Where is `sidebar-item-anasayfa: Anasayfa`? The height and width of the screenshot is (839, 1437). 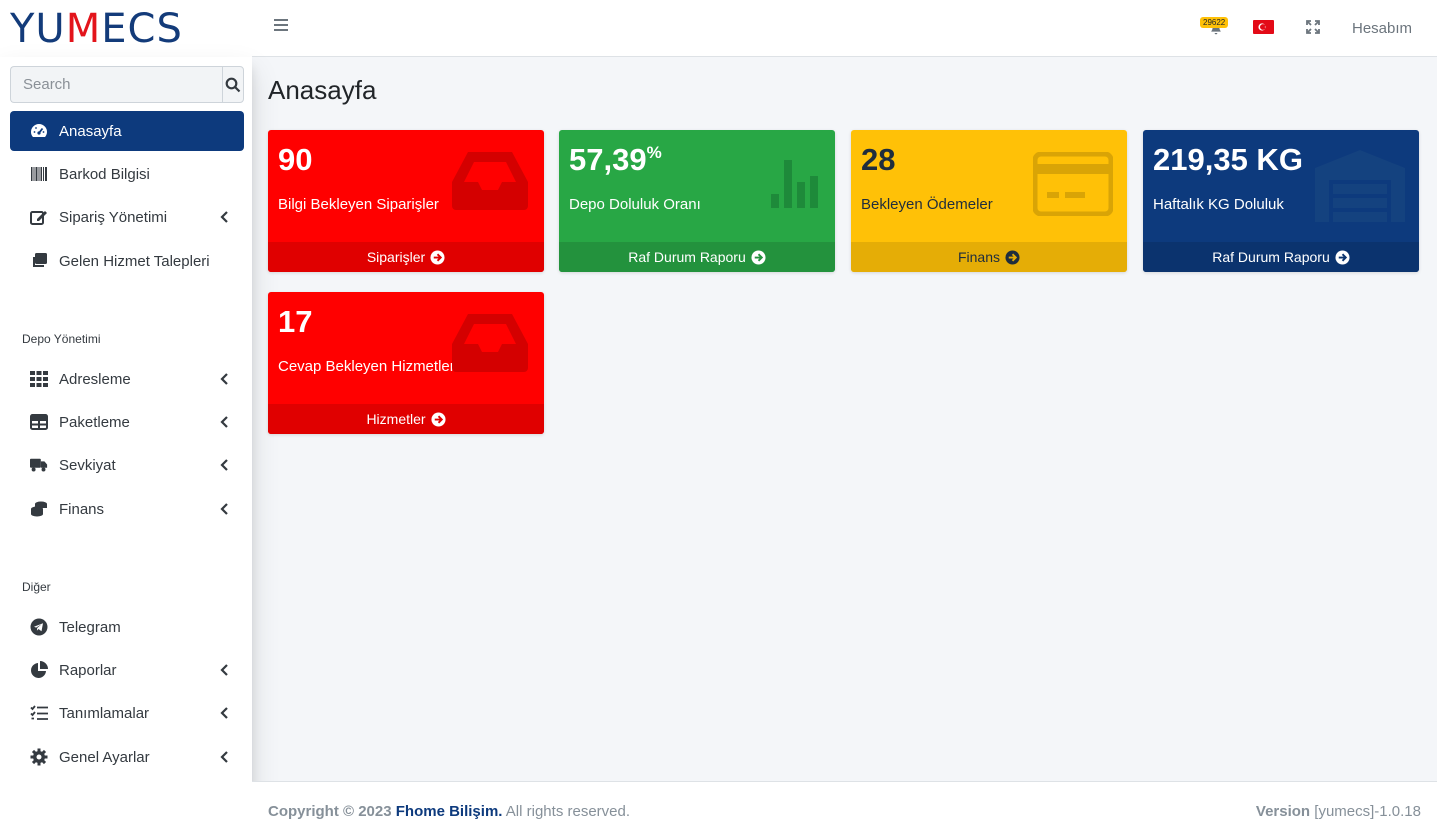 sidebar-item-anasayfa: Anasayfa is located at coordinates (127, 131).